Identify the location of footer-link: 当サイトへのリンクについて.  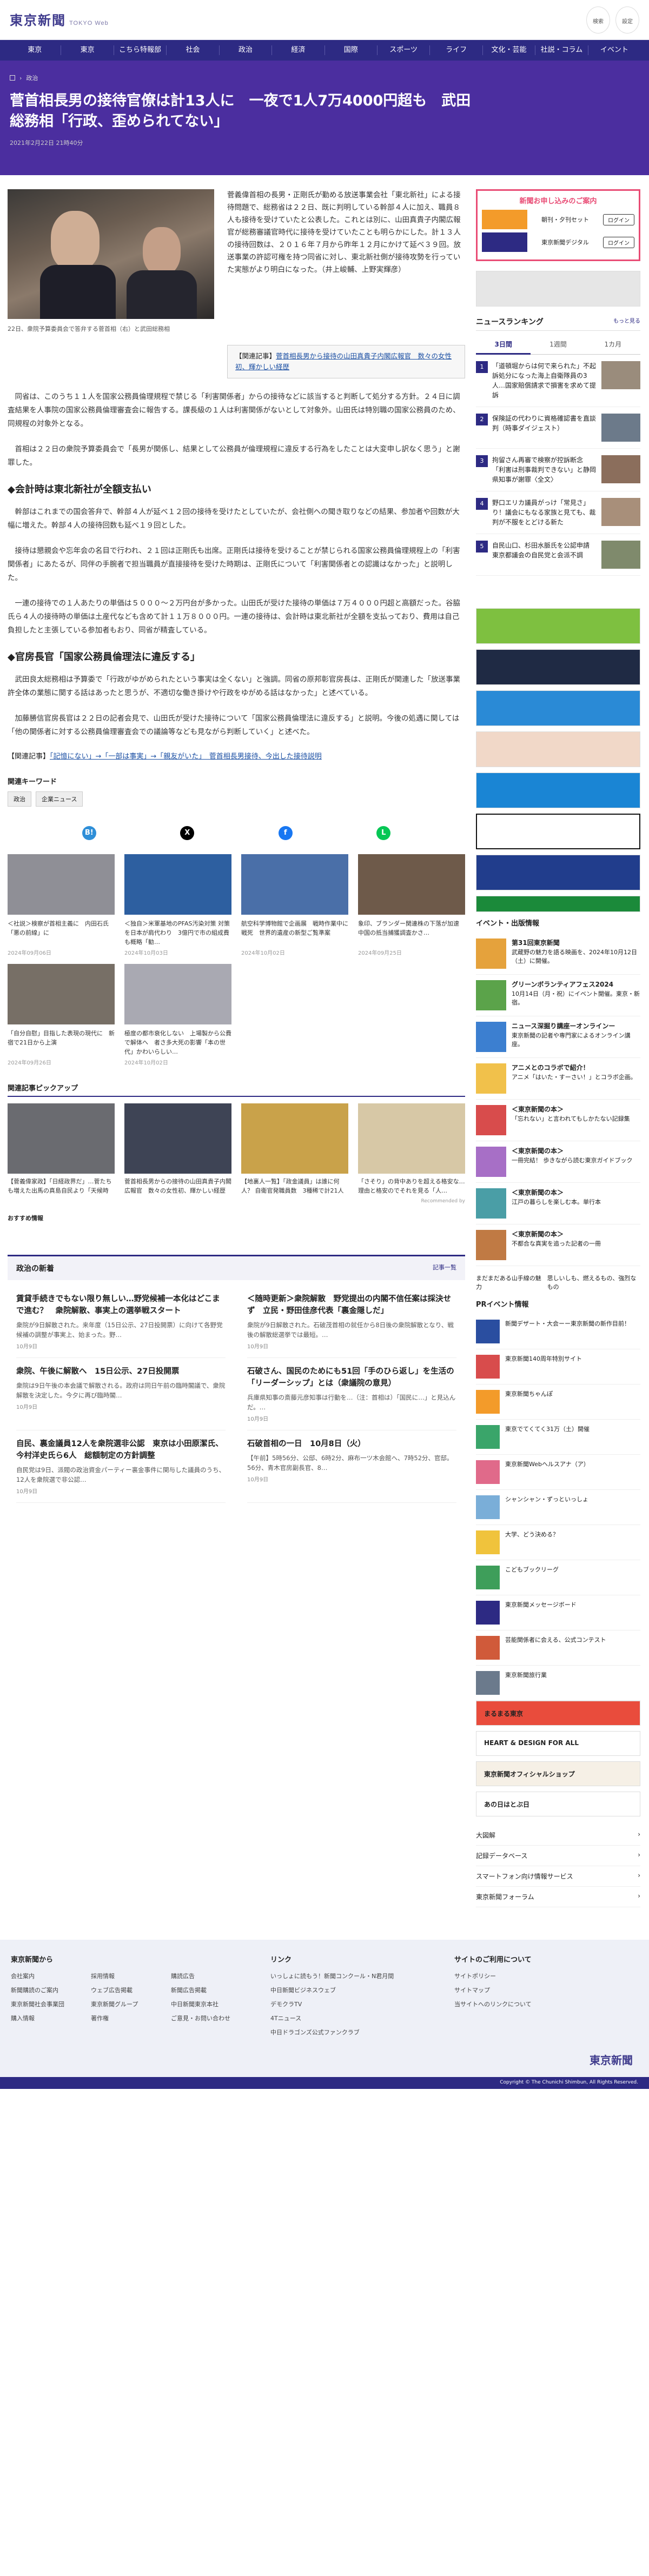
(508, 2004).